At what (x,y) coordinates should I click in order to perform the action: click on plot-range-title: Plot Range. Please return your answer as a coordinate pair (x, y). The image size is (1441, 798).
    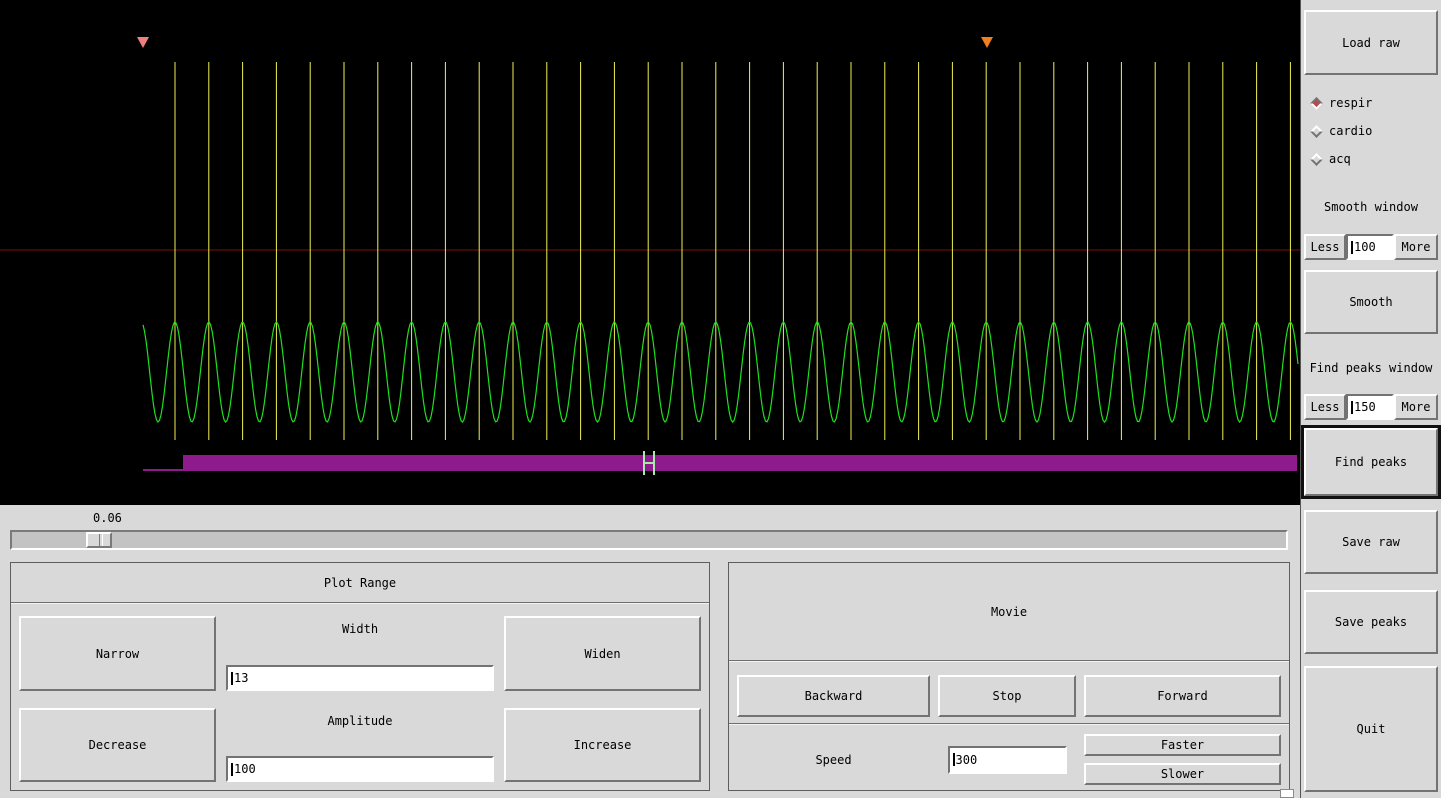
    Looking at the image, I should click on (360, 582).